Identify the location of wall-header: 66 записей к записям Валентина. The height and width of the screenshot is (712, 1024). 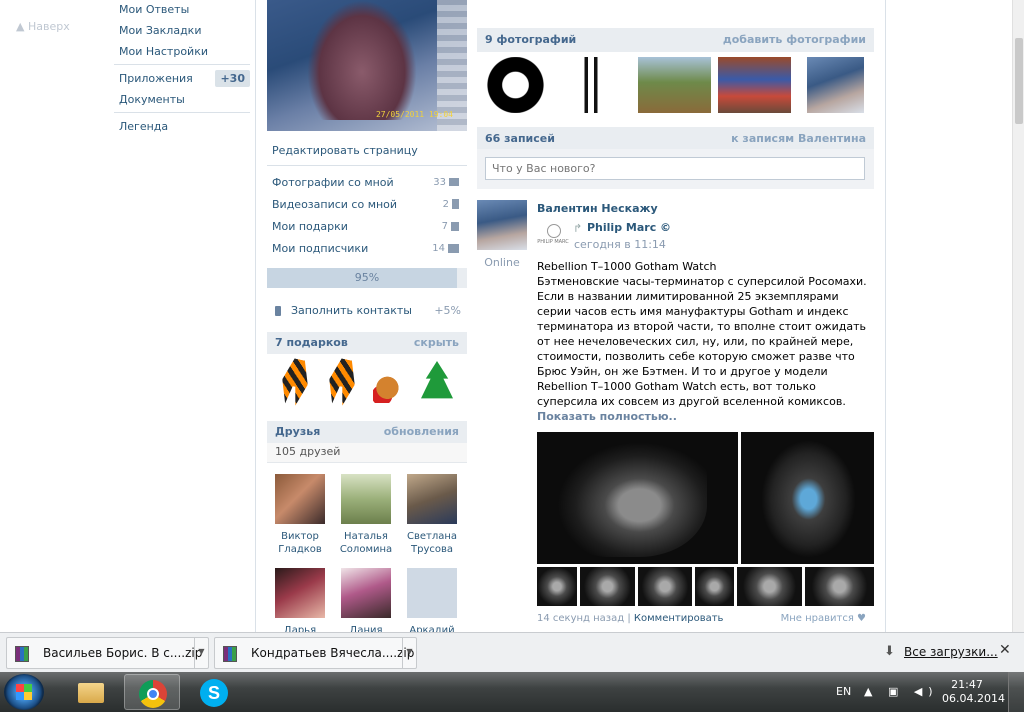
(675, 139).